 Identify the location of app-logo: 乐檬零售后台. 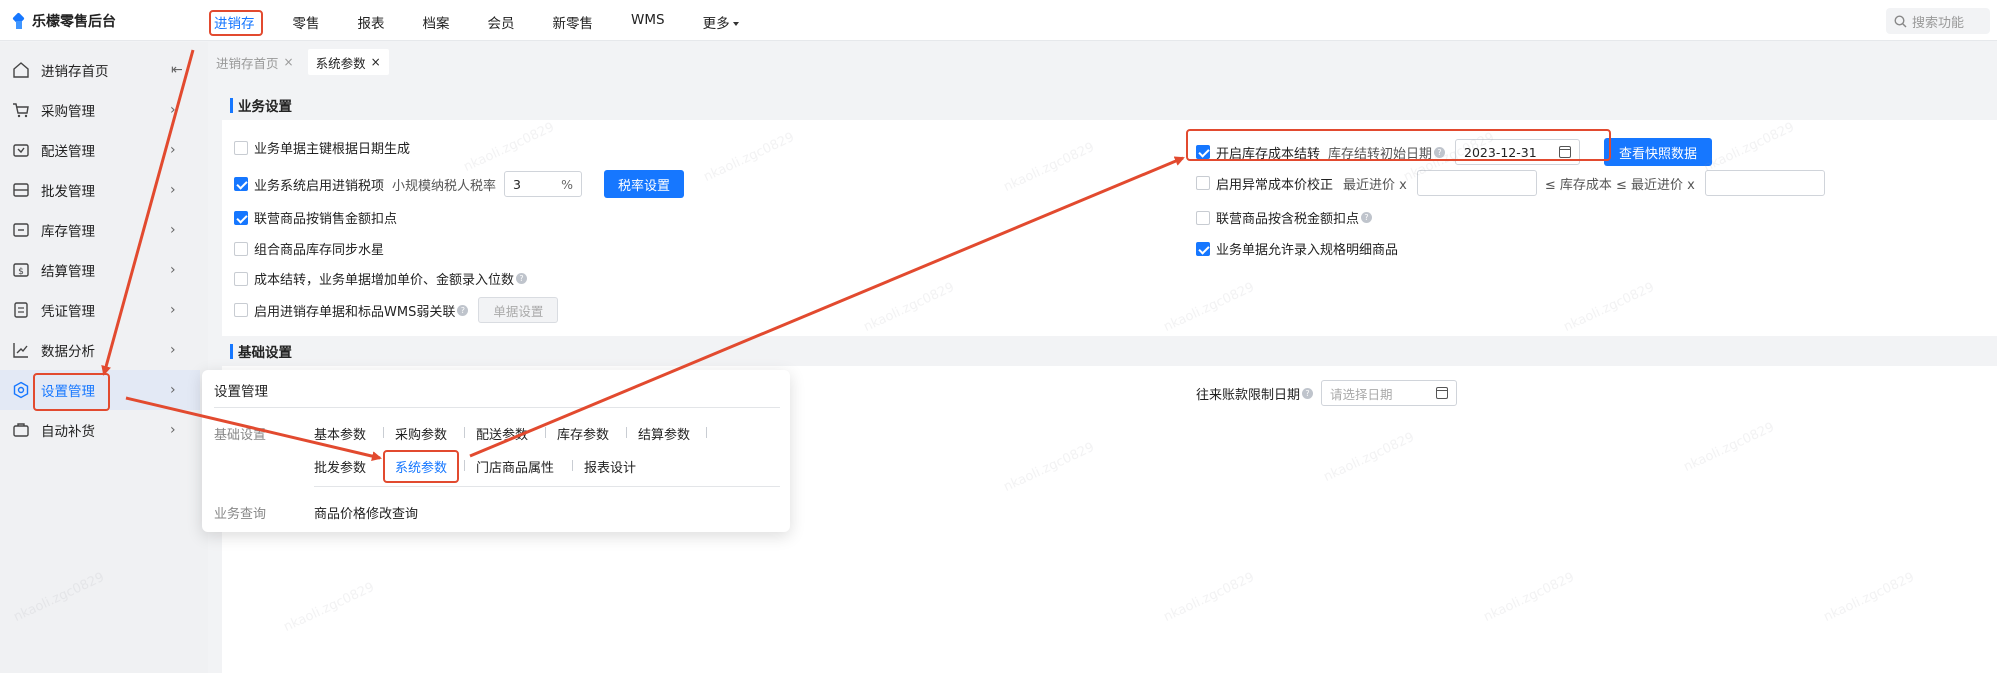
(64, 21).